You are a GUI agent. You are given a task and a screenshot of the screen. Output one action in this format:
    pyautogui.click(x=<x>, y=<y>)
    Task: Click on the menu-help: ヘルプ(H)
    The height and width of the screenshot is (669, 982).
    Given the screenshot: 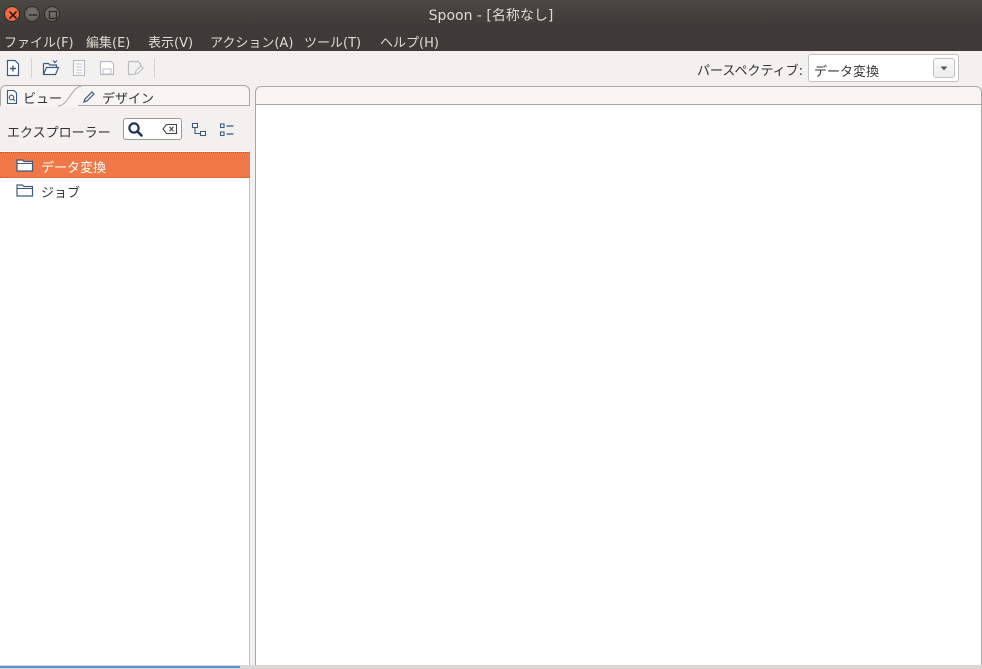 What is the action you would take?
    pyautogui.click(x=409, y=41)
    